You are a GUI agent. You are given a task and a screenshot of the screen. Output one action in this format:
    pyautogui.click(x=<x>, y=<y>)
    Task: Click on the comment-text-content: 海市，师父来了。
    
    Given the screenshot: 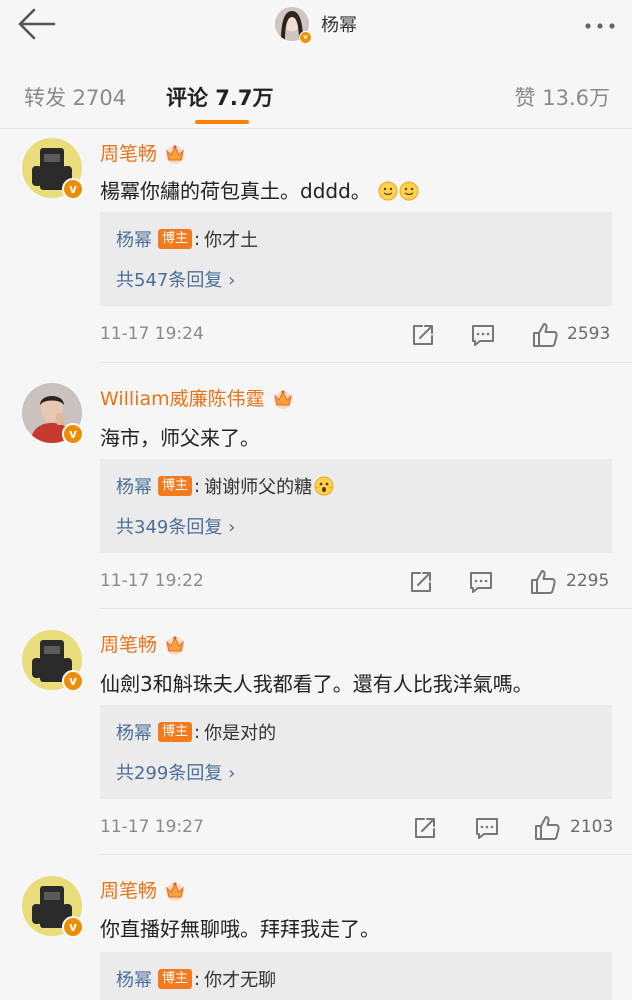 What is the action you would take?
    pyautogui.click(x=180, y=438)
    